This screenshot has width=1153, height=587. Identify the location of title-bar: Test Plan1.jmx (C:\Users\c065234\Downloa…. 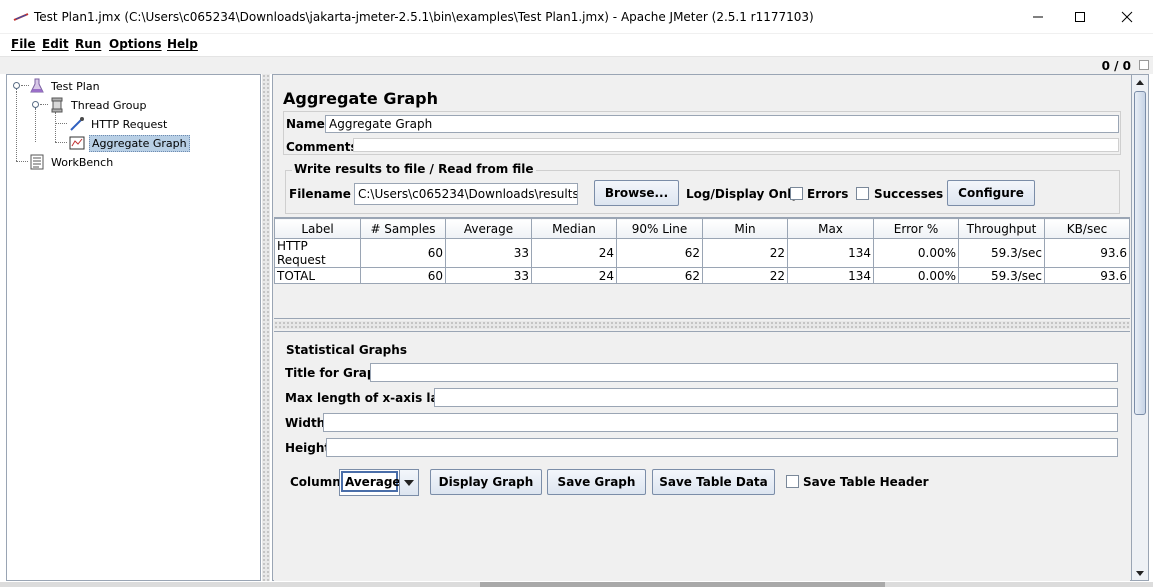
(576, 17).